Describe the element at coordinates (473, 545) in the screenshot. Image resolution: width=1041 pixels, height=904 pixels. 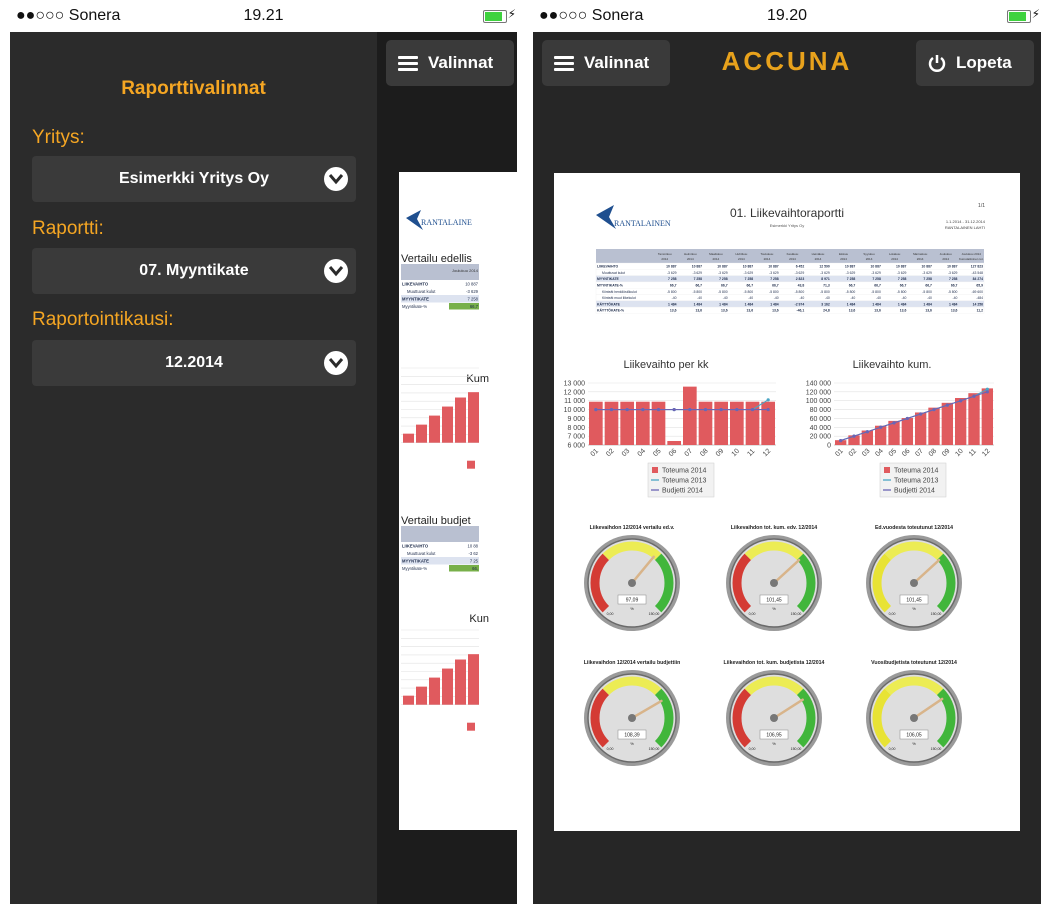
I see `preview-cell: 10 88` at that location.